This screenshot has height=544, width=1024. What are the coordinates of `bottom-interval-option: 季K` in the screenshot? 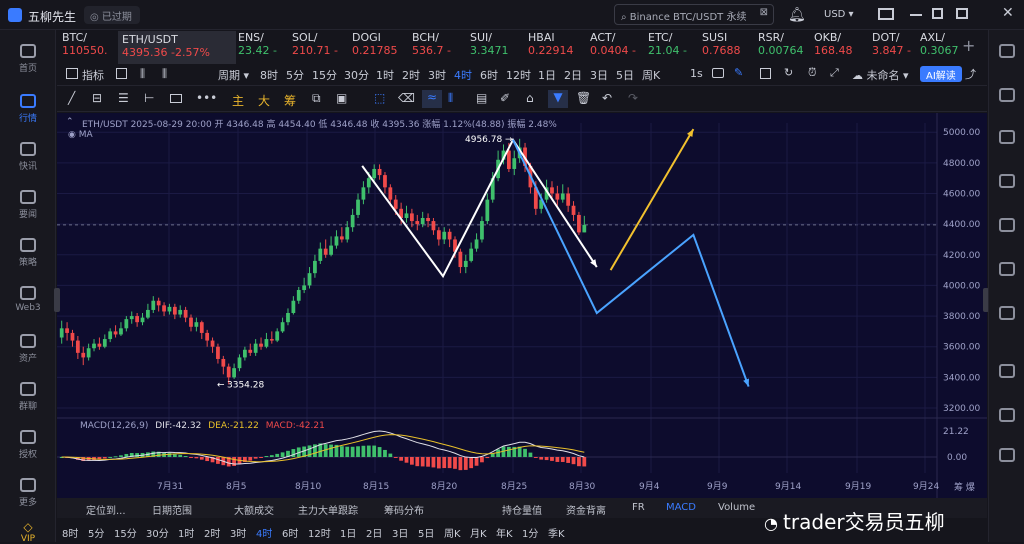 It's located at (556, 532).